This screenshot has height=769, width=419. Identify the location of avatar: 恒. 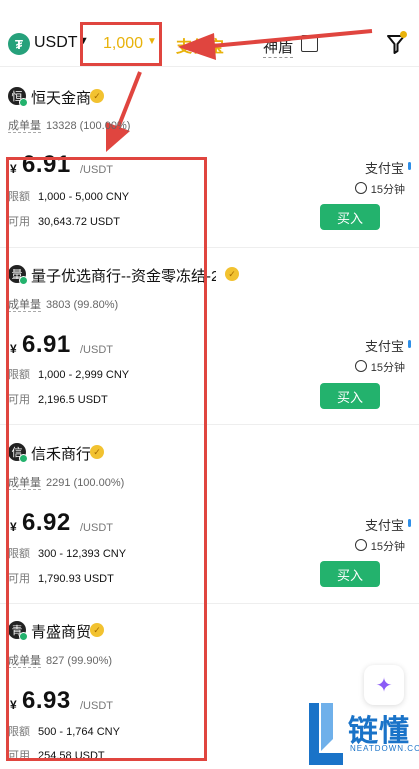
(18, 97).